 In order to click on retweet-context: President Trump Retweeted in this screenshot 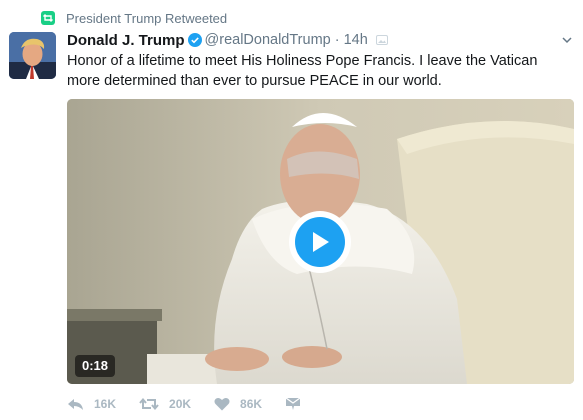, I will do `click(134, 18)`.